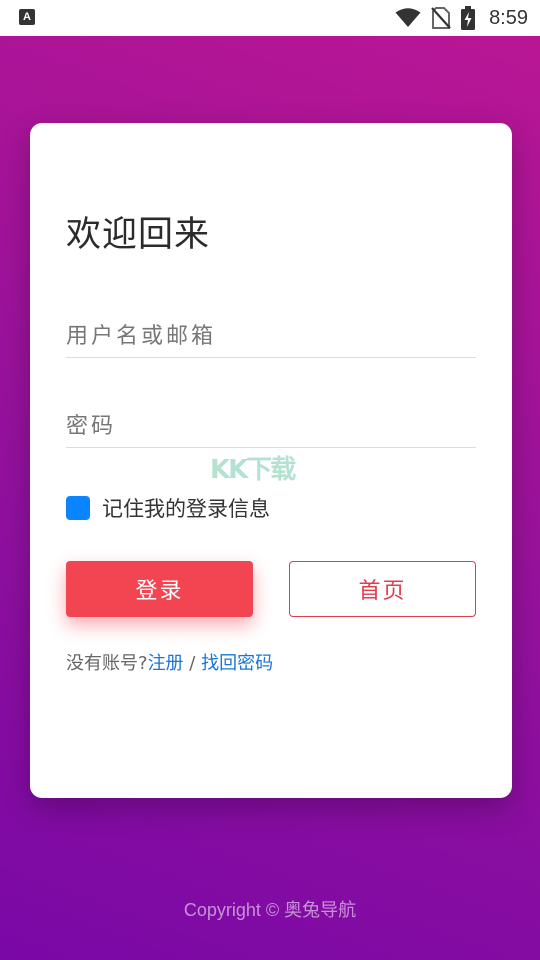  I want to click on status-bar: A 8:59, so click(270, 18).